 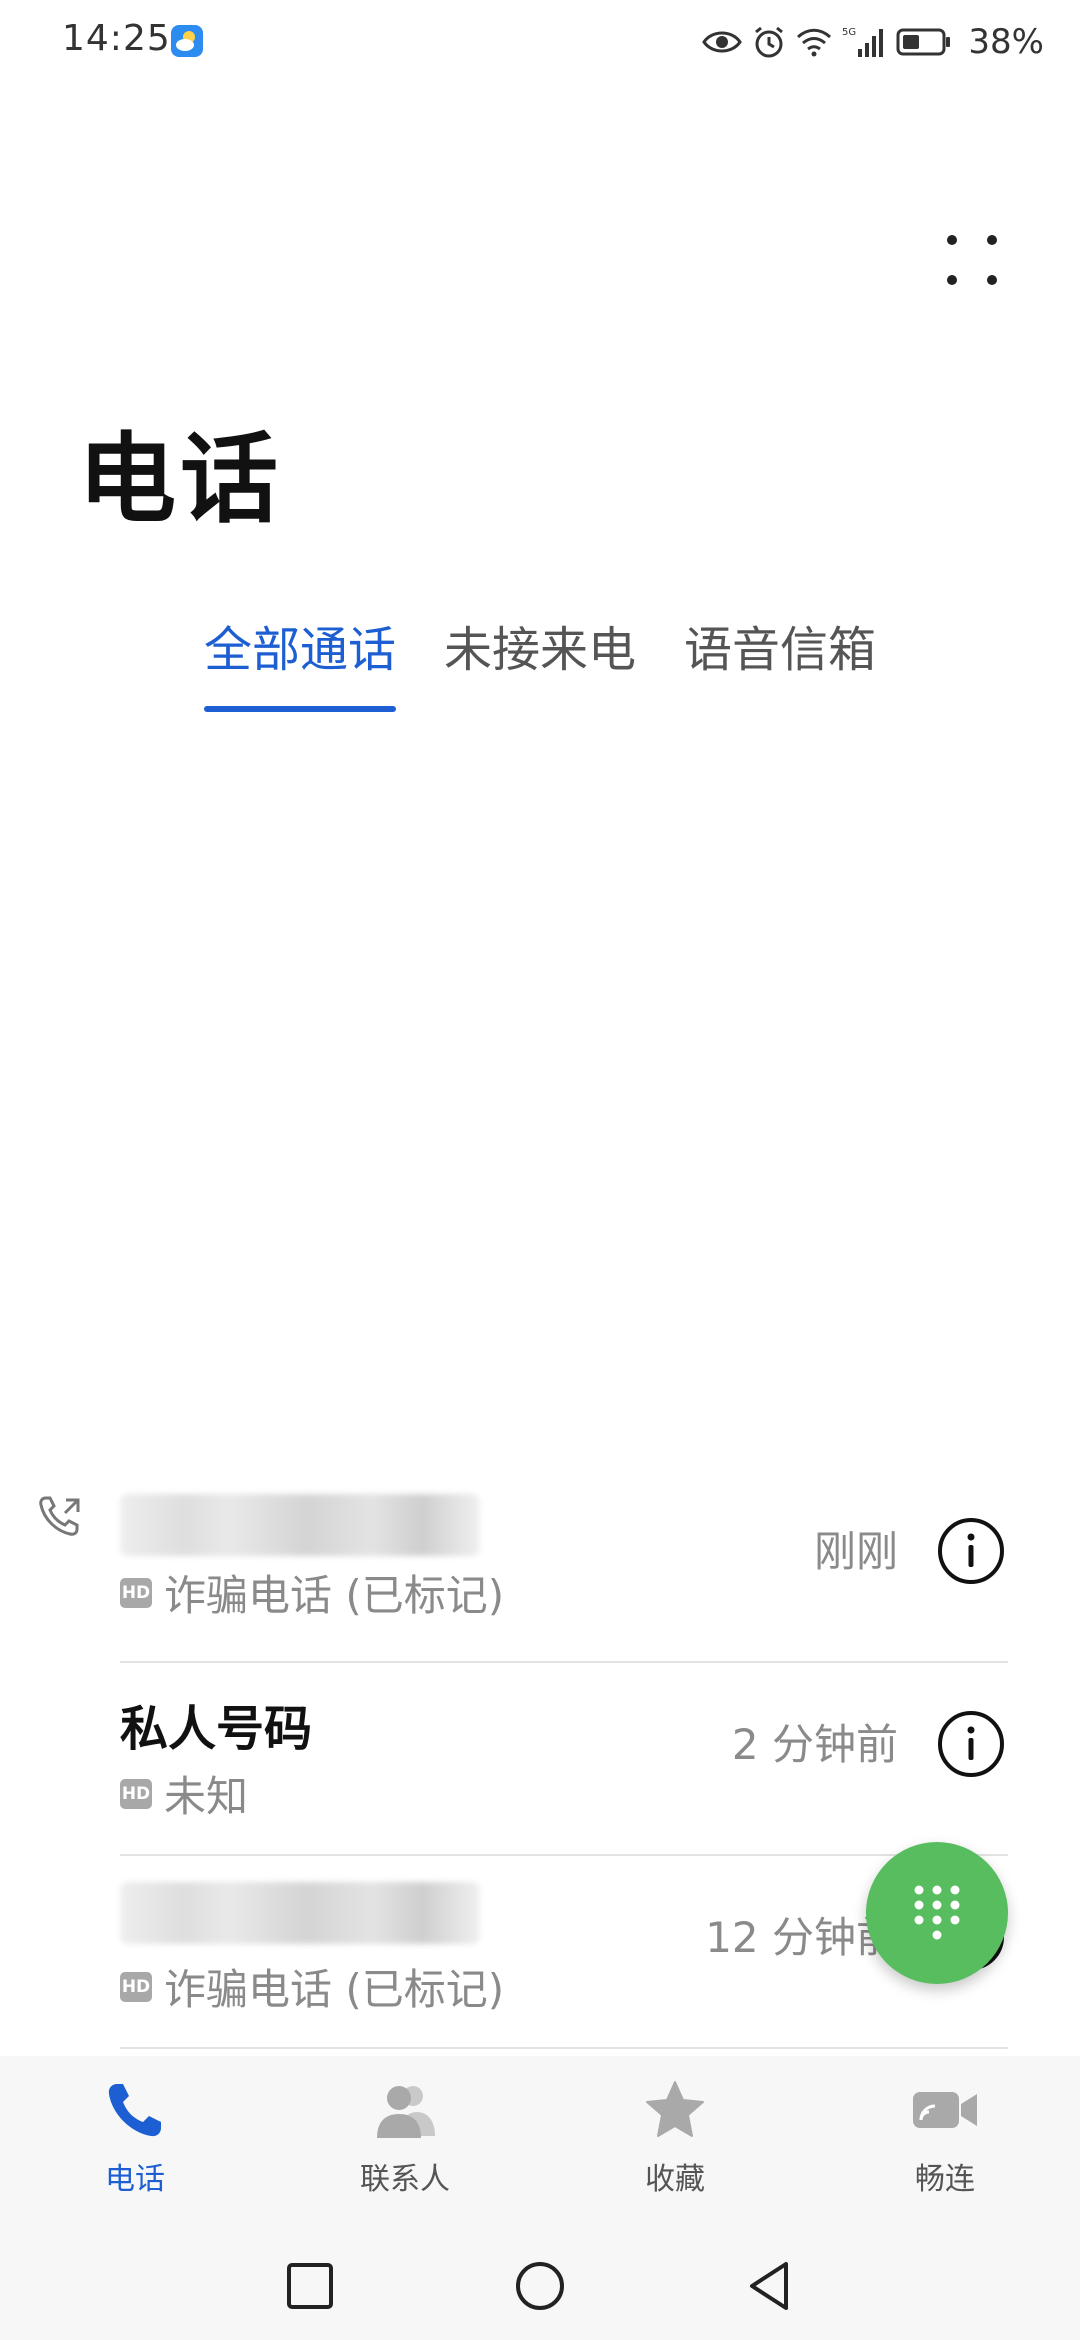 I want to click on call-description: HD 未知, so click(x=184, y=1793).